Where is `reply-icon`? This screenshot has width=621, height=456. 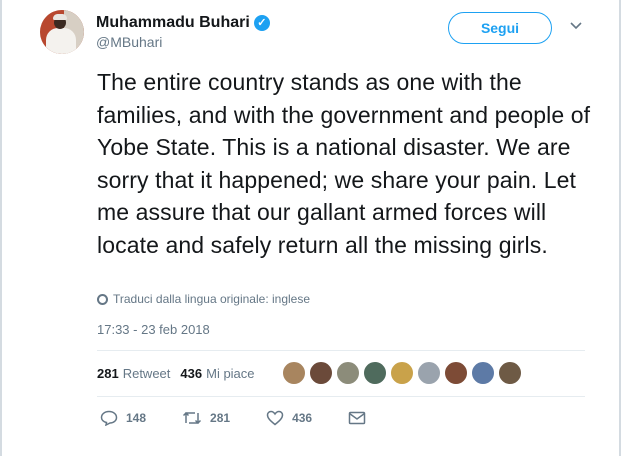 reply-icon is located at coordinates (109, 418).